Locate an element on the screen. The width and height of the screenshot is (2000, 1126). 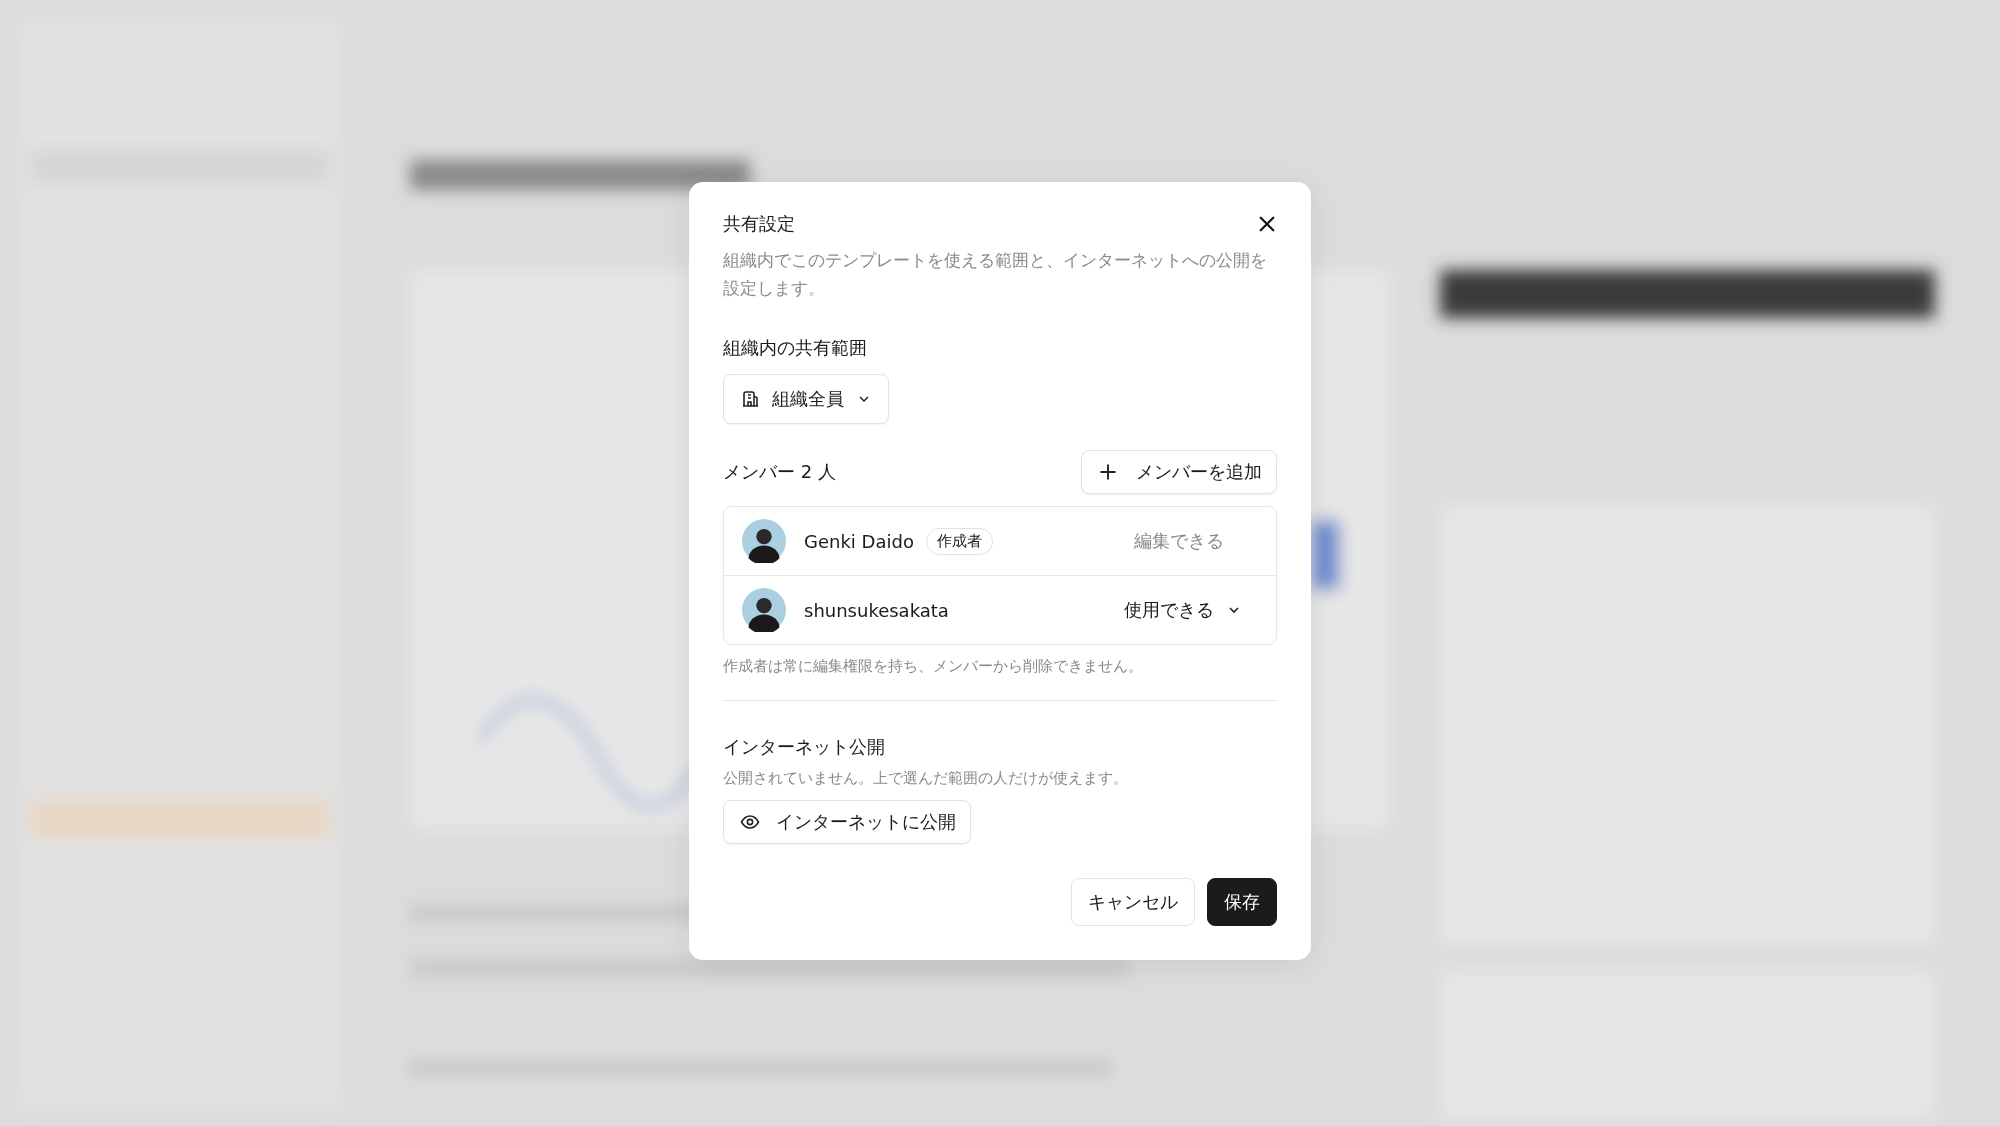
members-heading: メンバー 2 人 is located at coordinates (779, 472).